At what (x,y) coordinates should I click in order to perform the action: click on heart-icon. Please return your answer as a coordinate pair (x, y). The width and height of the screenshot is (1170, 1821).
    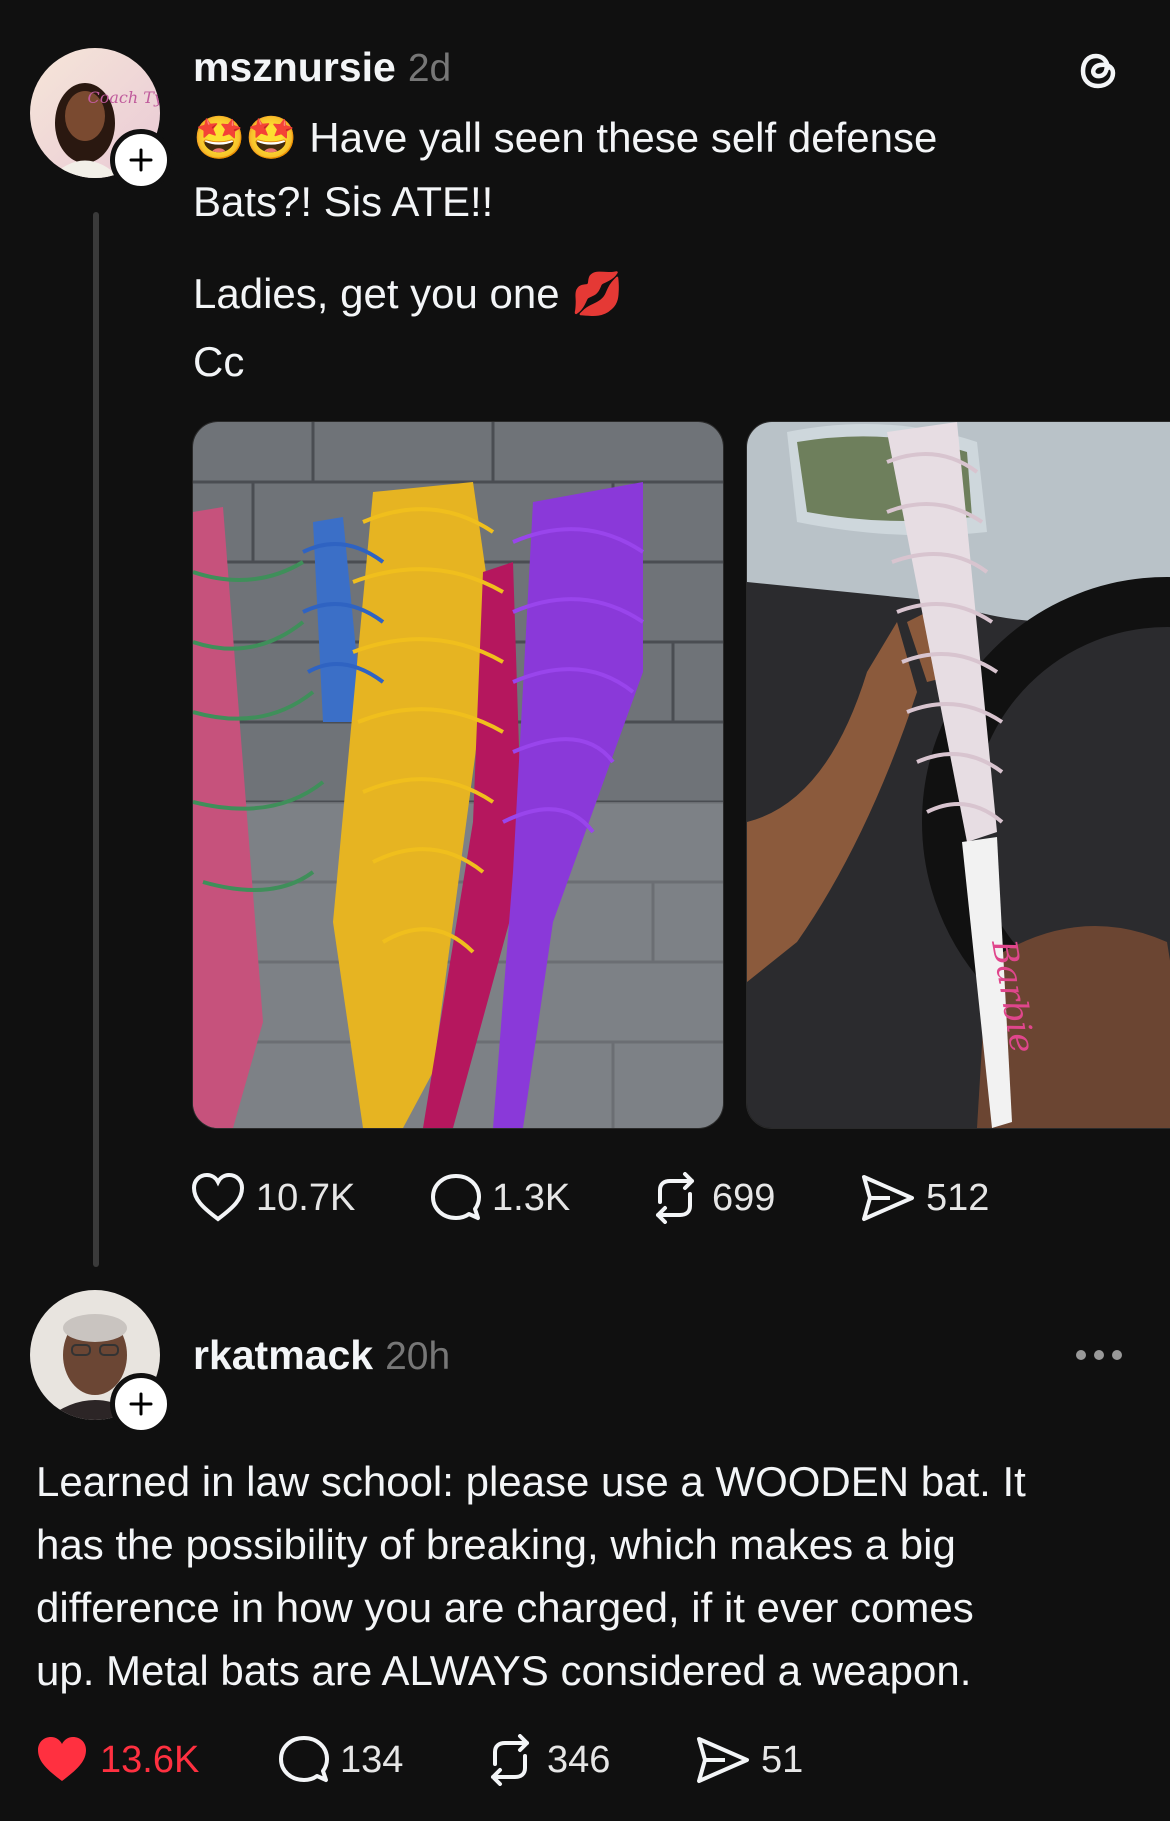
    Looking at the image, I should click on (218, 1197).